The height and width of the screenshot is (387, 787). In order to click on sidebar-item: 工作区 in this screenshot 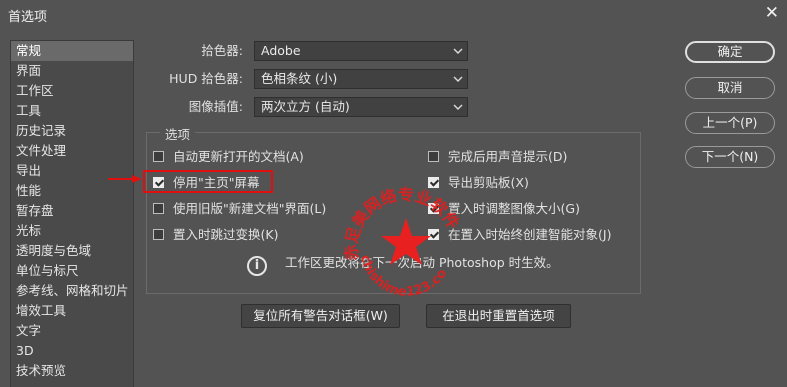, I will do `click(72, 91)`.